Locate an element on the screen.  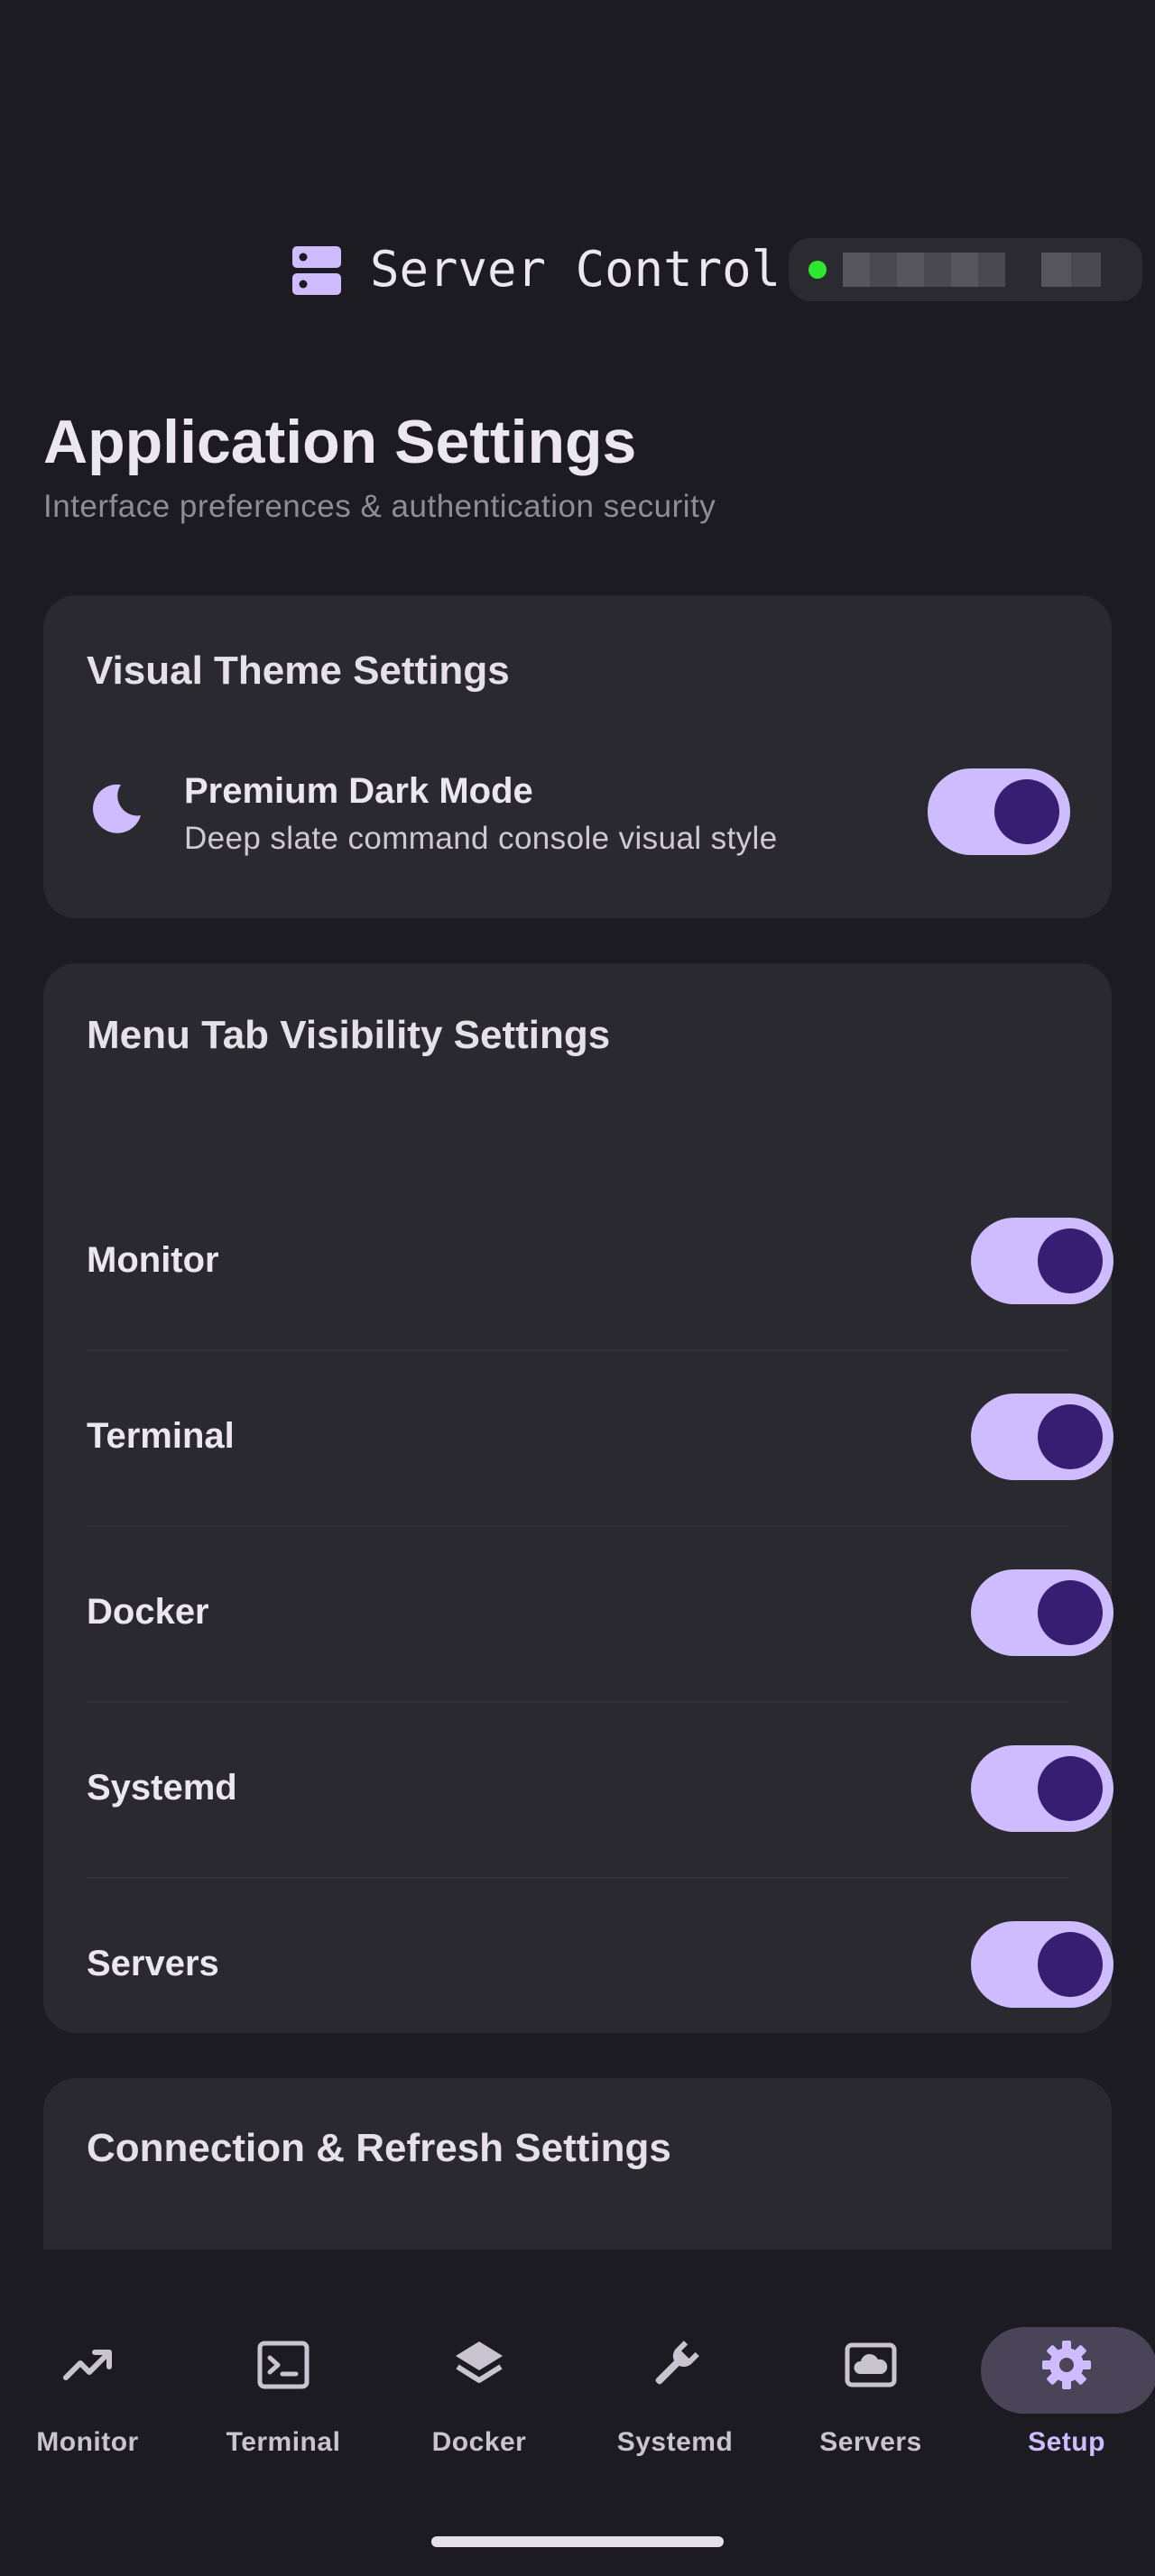
dark-mode-toggle is located at coordinates (999, 812).